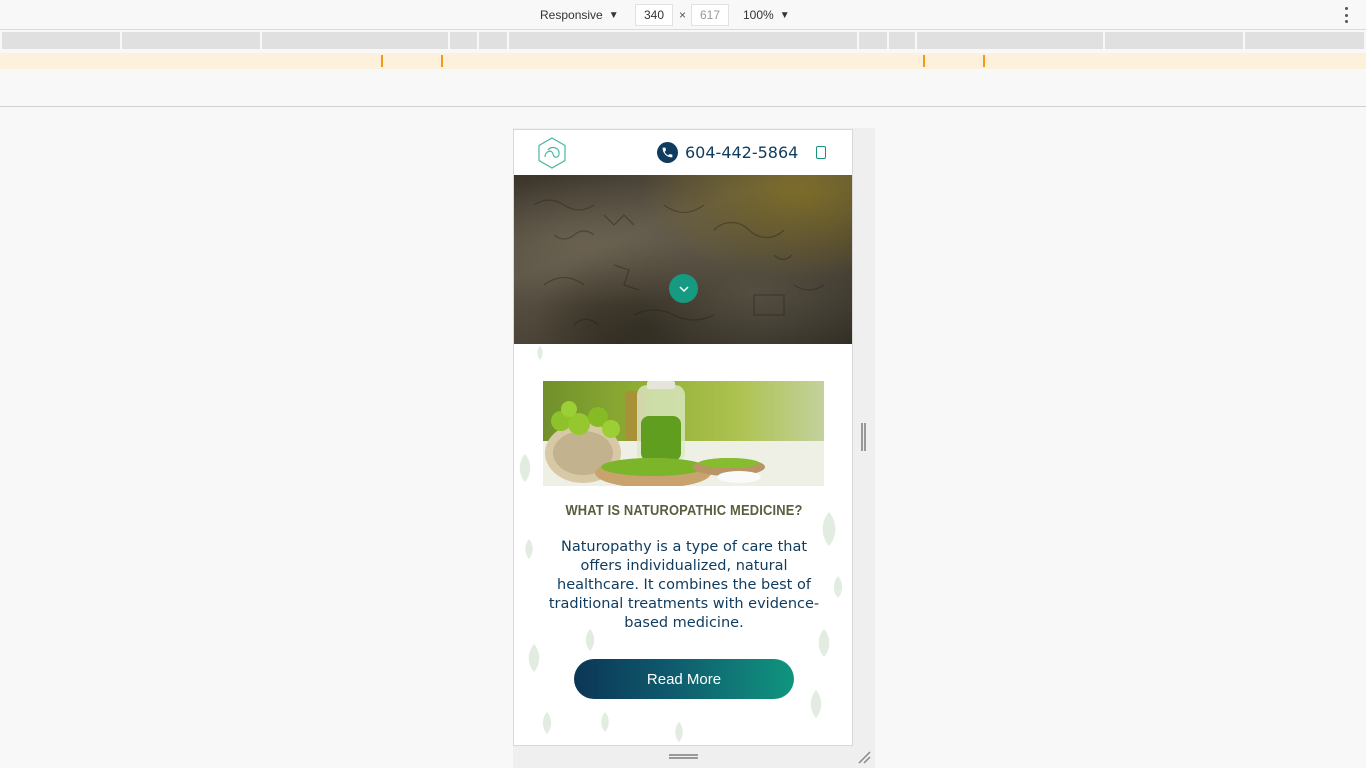  I want to click on ruler-divider, so click(683, 106).